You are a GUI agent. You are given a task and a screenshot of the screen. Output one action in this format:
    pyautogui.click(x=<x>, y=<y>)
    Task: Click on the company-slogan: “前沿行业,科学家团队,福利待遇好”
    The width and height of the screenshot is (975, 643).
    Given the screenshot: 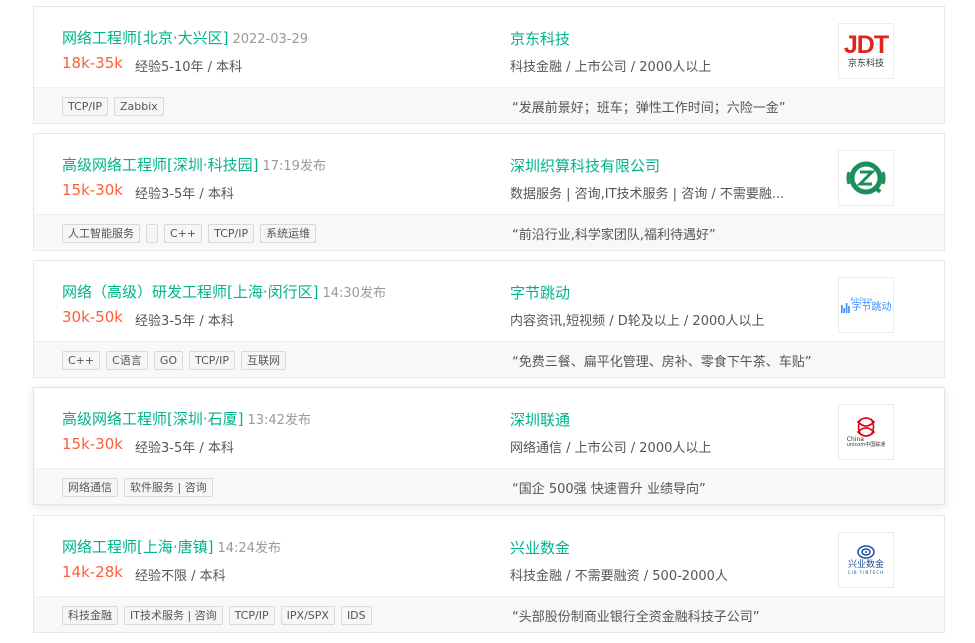 What is the action you would take?
    pyautogui.click(x=614, y=235)
    